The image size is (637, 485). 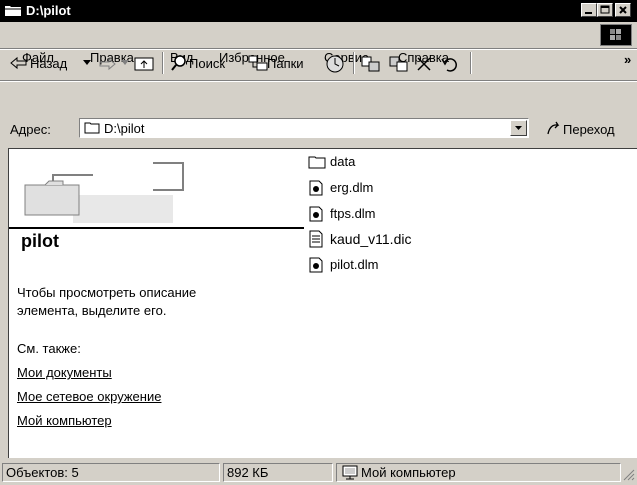 What do you see at coordinates (104, 192) in the screenshot?
I see `folder-banner-icon` at bounding box center [104, 192].